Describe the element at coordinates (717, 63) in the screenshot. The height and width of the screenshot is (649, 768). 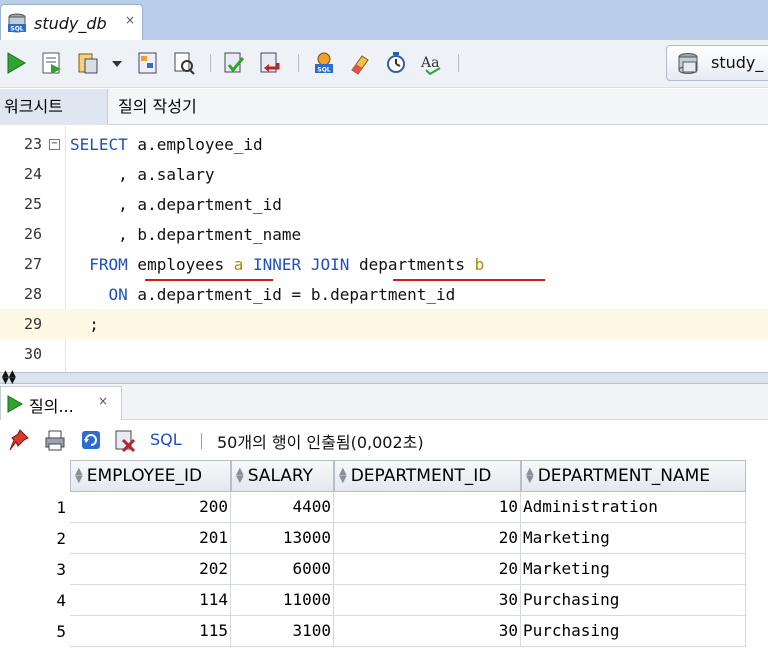
I see `connection-selector: study_` at that location.